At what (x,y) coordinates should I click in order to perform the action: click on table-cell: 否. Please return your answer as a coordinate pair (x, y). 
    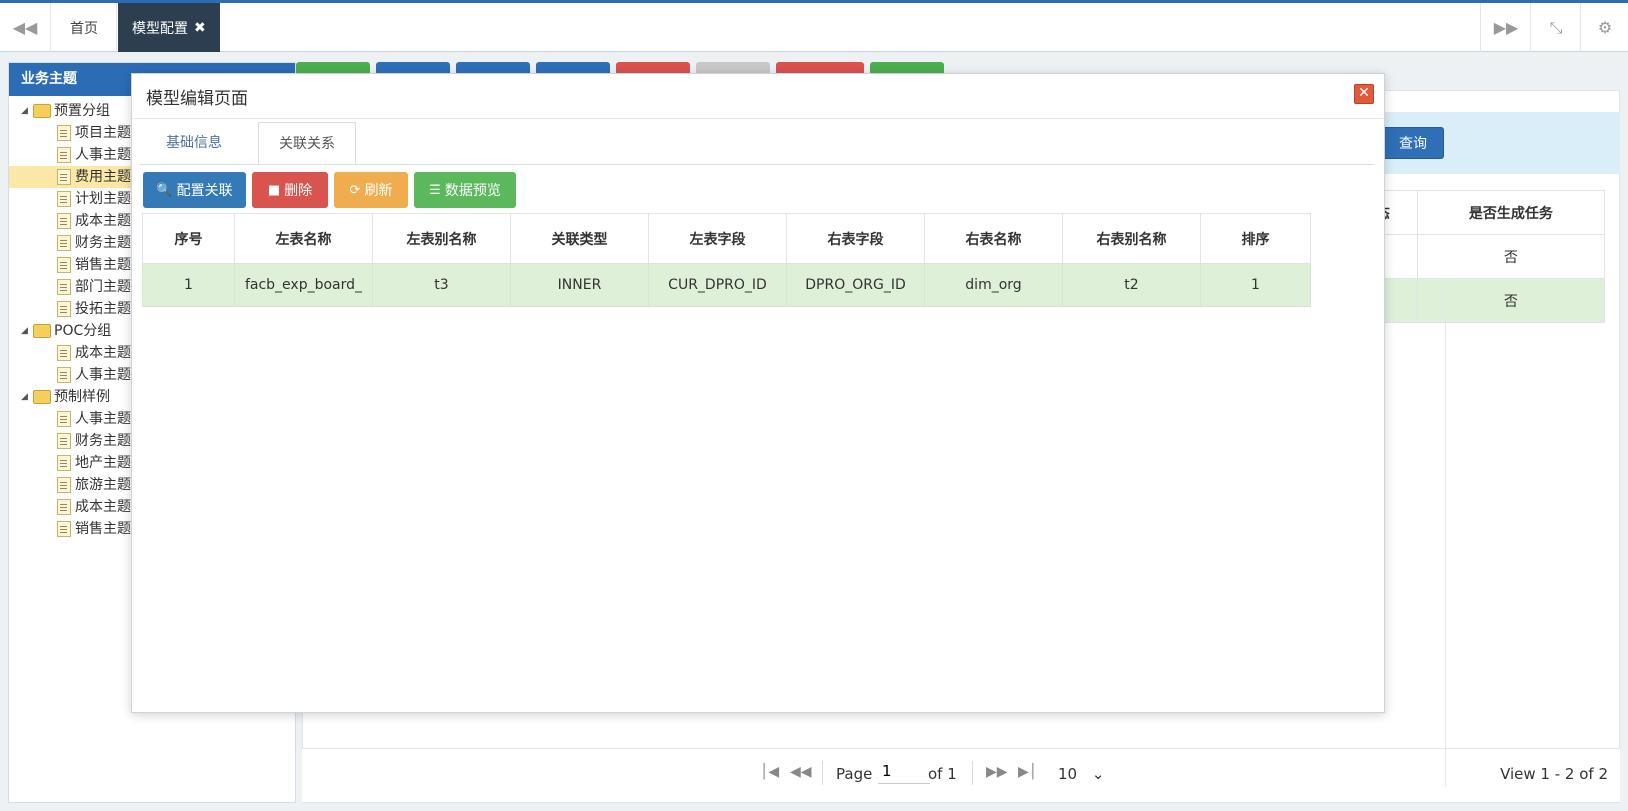
    Looking at the image, I should click on (1511, 256).